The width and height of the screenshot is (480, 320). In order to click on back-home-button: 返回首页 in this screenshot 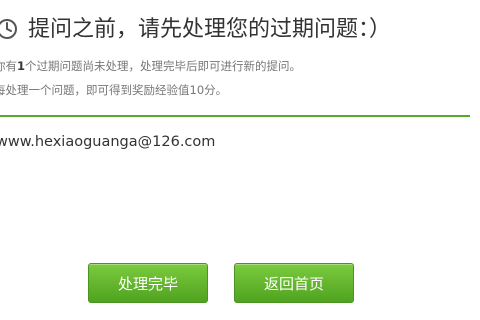, I will do `click(294, 283)`.